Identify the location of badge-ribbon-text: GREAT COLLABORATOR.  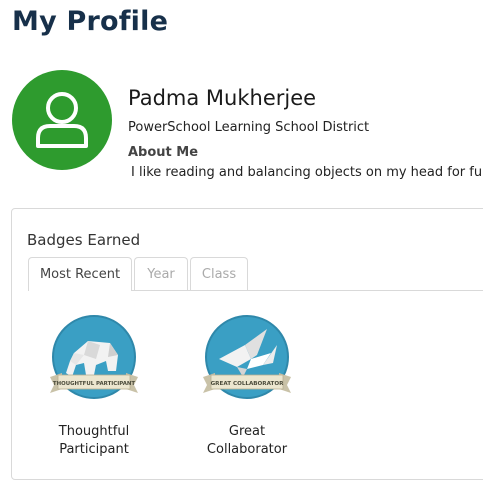
(247, 384).